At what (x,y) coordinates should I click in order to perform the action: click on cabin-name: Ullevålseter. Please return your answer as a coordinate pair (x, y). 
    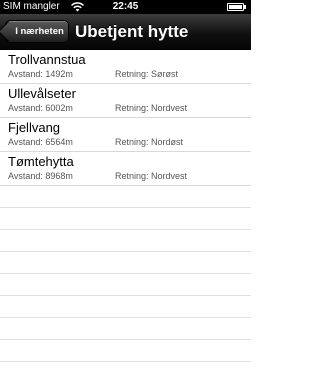
    Looking at the image, I should click on (42, 93).